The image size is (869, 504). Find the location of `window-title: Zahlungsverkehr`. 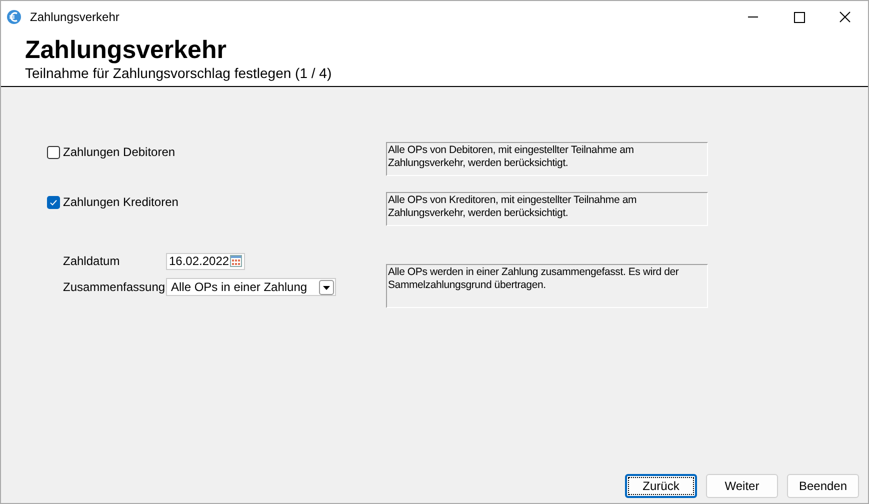

window-title: Zahlungsverkehr is located at coordinates (75, 17).